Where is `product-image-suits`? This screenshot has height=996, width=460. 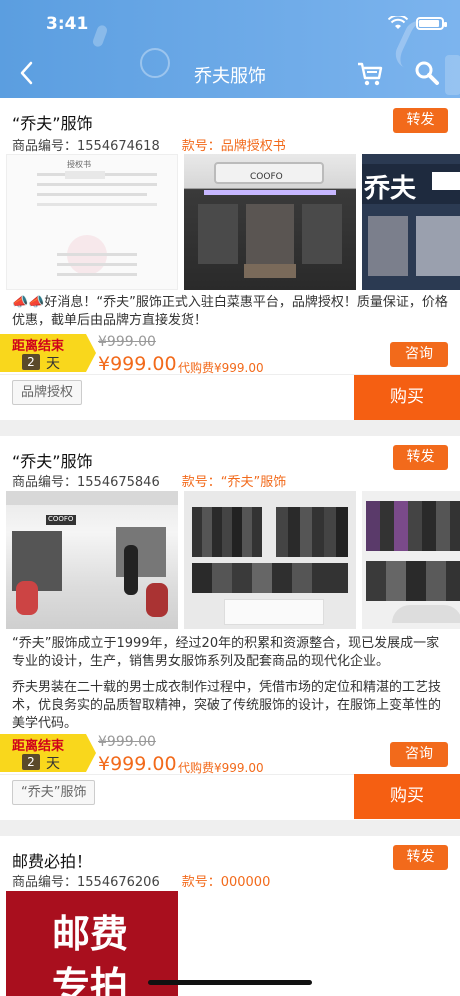
product-image-suits is located at coordinates (270, 560).